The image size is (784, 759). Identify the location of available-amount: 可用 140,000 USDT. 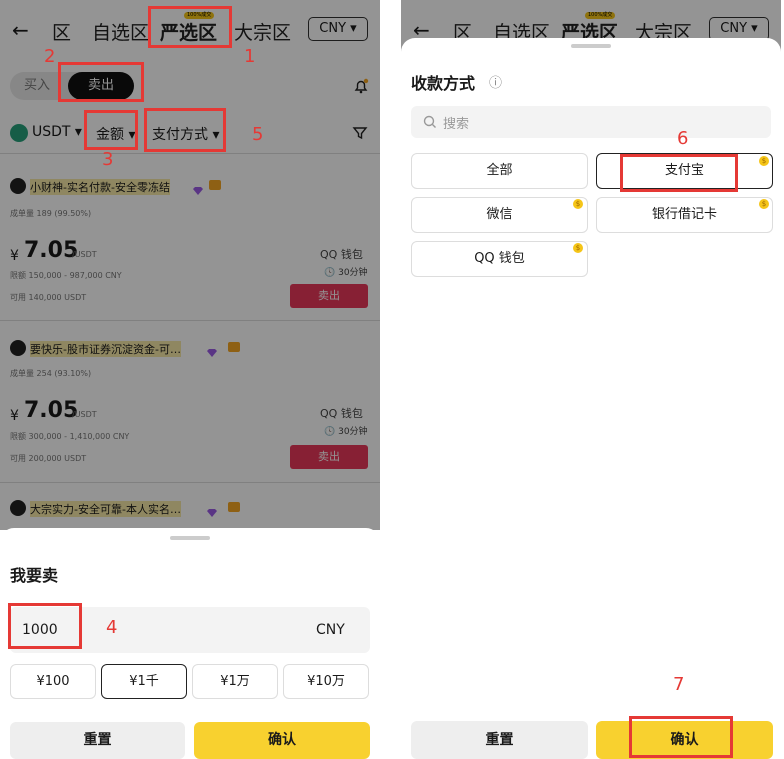
(48, 297).